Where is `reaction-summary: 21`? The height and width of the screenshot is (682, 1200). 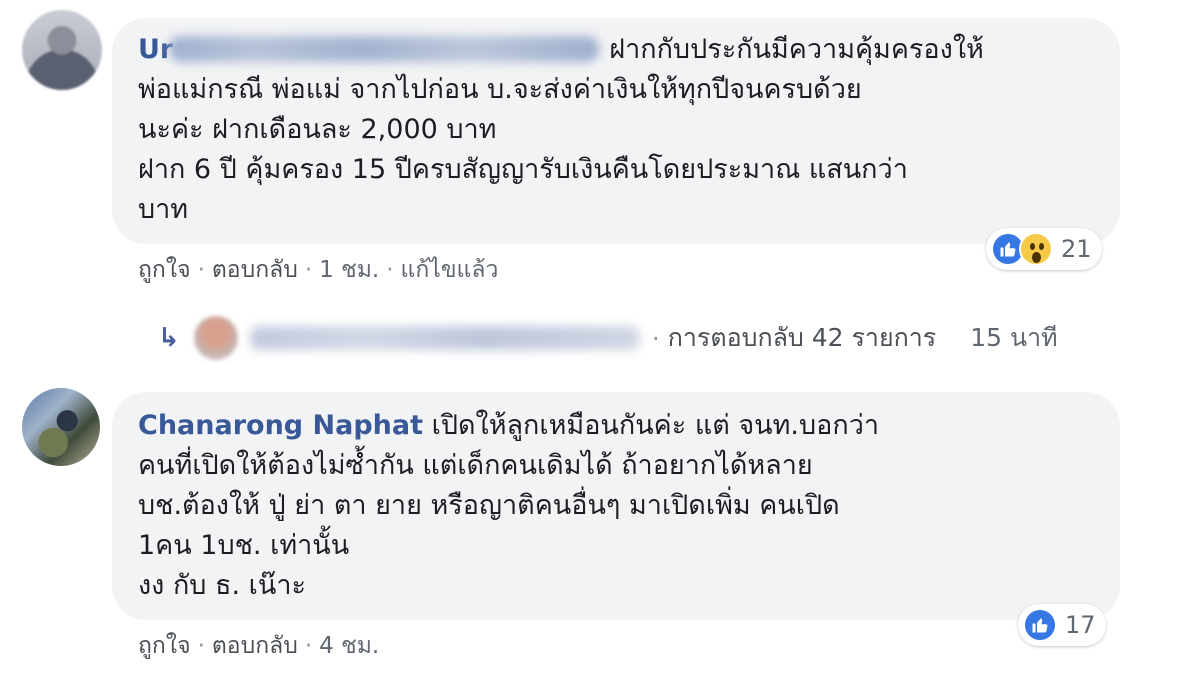 reaction-summary: 21 is located at coordinates (1044, 249).